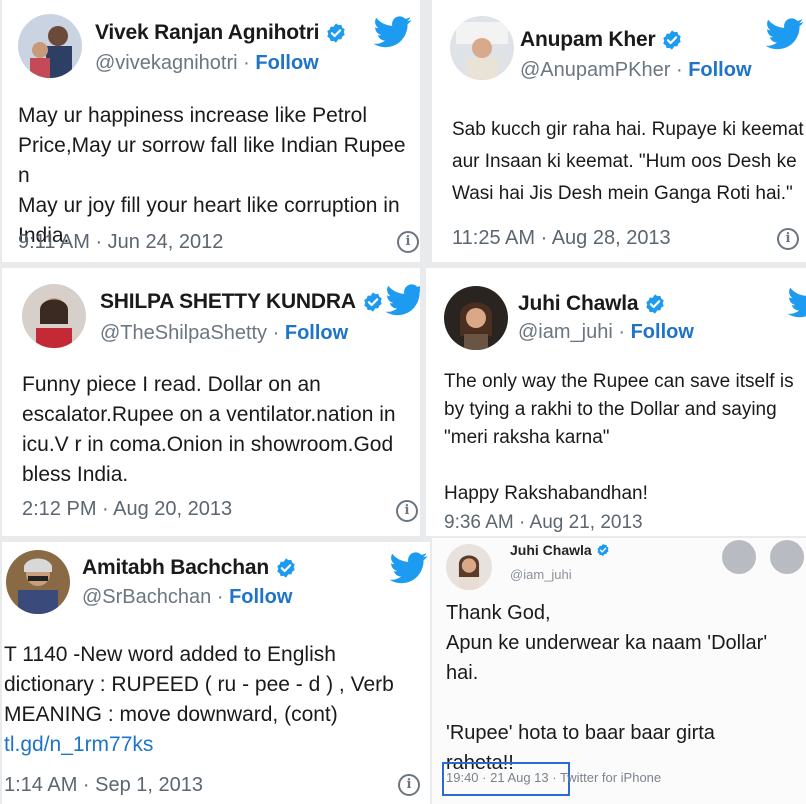 The height and width of the screenshot is (804, 806). What do you see at coordinates (207, 33) in the screenshot?
I see `display-name: Vivek Ranjan Agnihotri` at bounding box center [207, 33].